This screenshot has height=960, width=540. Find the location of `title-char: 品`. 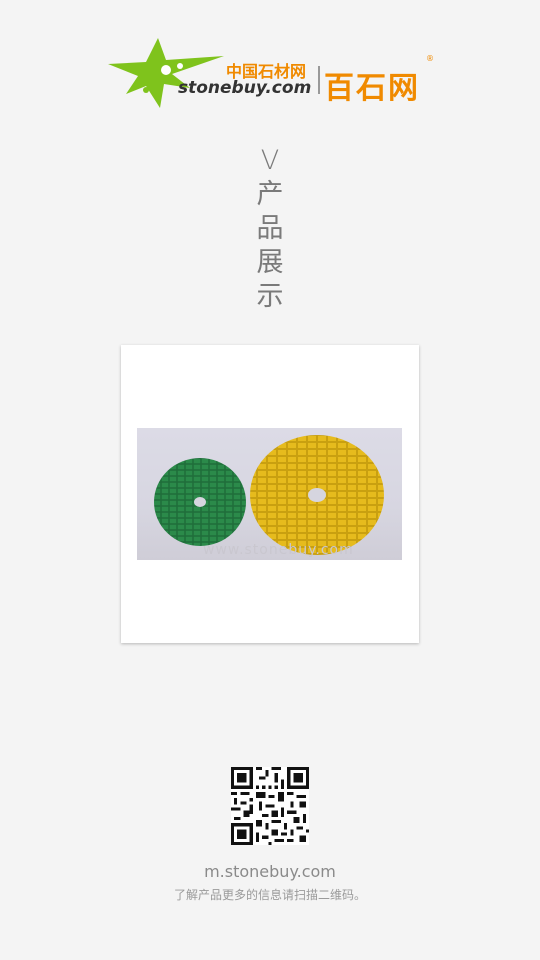

title-char: 品 is located at coordinates (270, 228).